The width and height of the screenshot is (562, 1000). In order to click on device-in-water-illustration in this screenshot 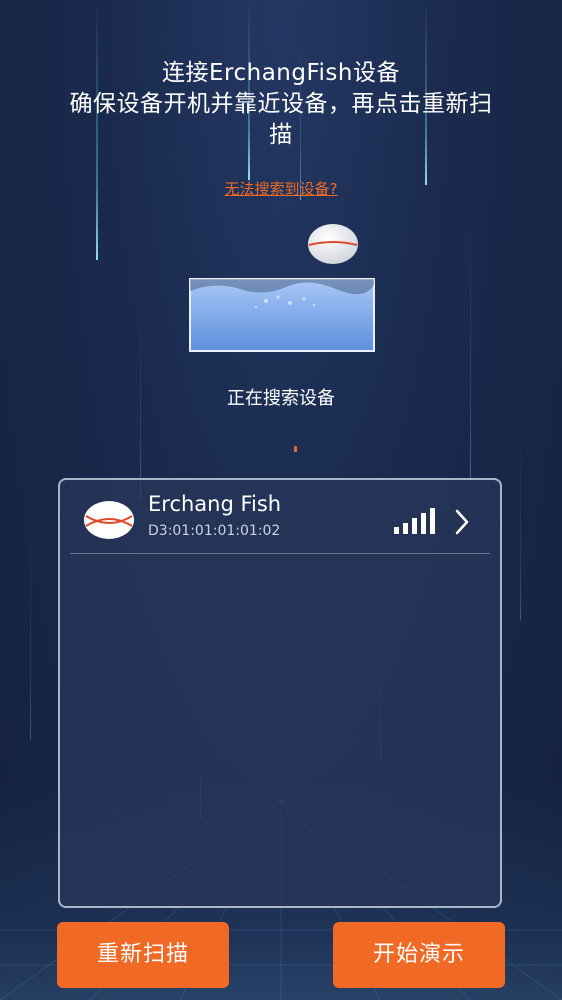, I will do `click(282, 288)`.